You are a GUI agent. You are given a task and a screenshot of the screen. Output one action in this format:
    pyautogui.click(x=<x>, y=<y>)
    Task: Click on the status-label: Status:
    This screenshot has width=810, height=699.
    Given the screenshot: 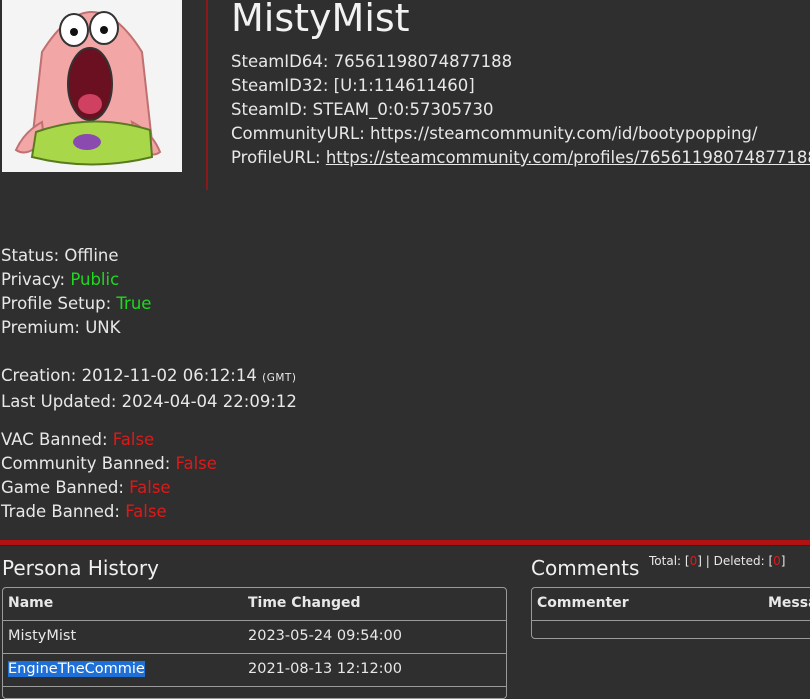 What is the action you would take?
    pyautogui.click(x=33, y=255)
    